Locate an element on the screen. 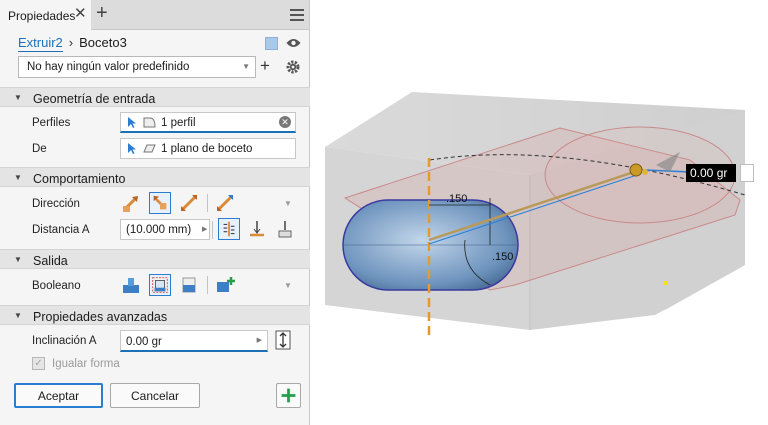  dimension-label-b: .150 is located at coordinates (502, 257).